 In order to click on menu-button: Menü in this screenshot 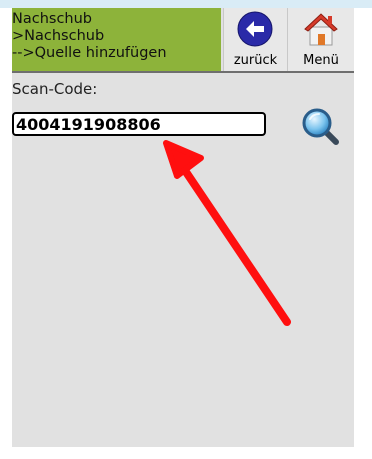, I will do `click(320, 39)`.